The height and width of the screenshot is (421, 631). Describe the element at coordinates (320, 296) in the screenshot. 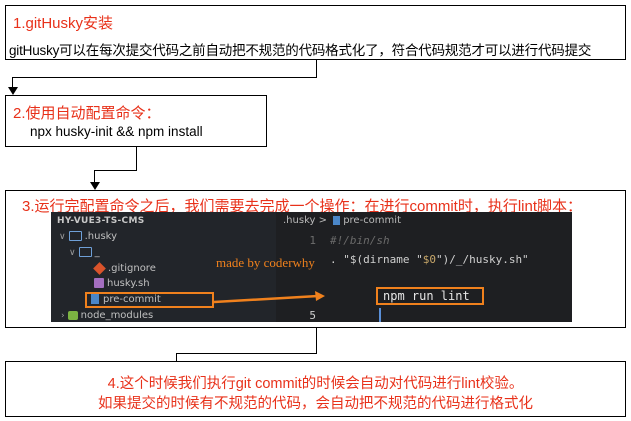

I see `orange-arrowhead` at that location.